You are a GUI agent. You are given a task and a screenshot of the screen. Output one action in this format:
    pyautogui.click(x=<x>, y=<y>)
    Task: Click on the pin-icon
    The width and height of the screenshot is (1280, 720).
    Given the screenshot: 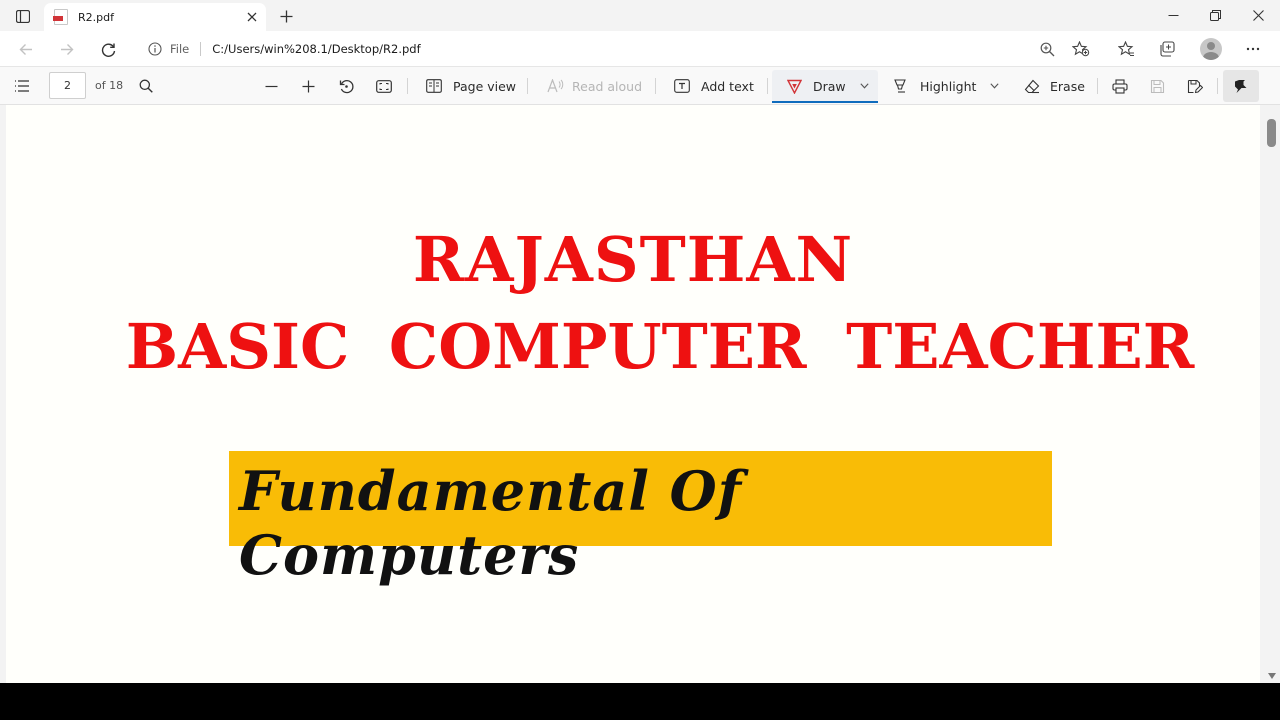 What is the action you would take?
    pyautogui.click(x=1241, y=86)
    